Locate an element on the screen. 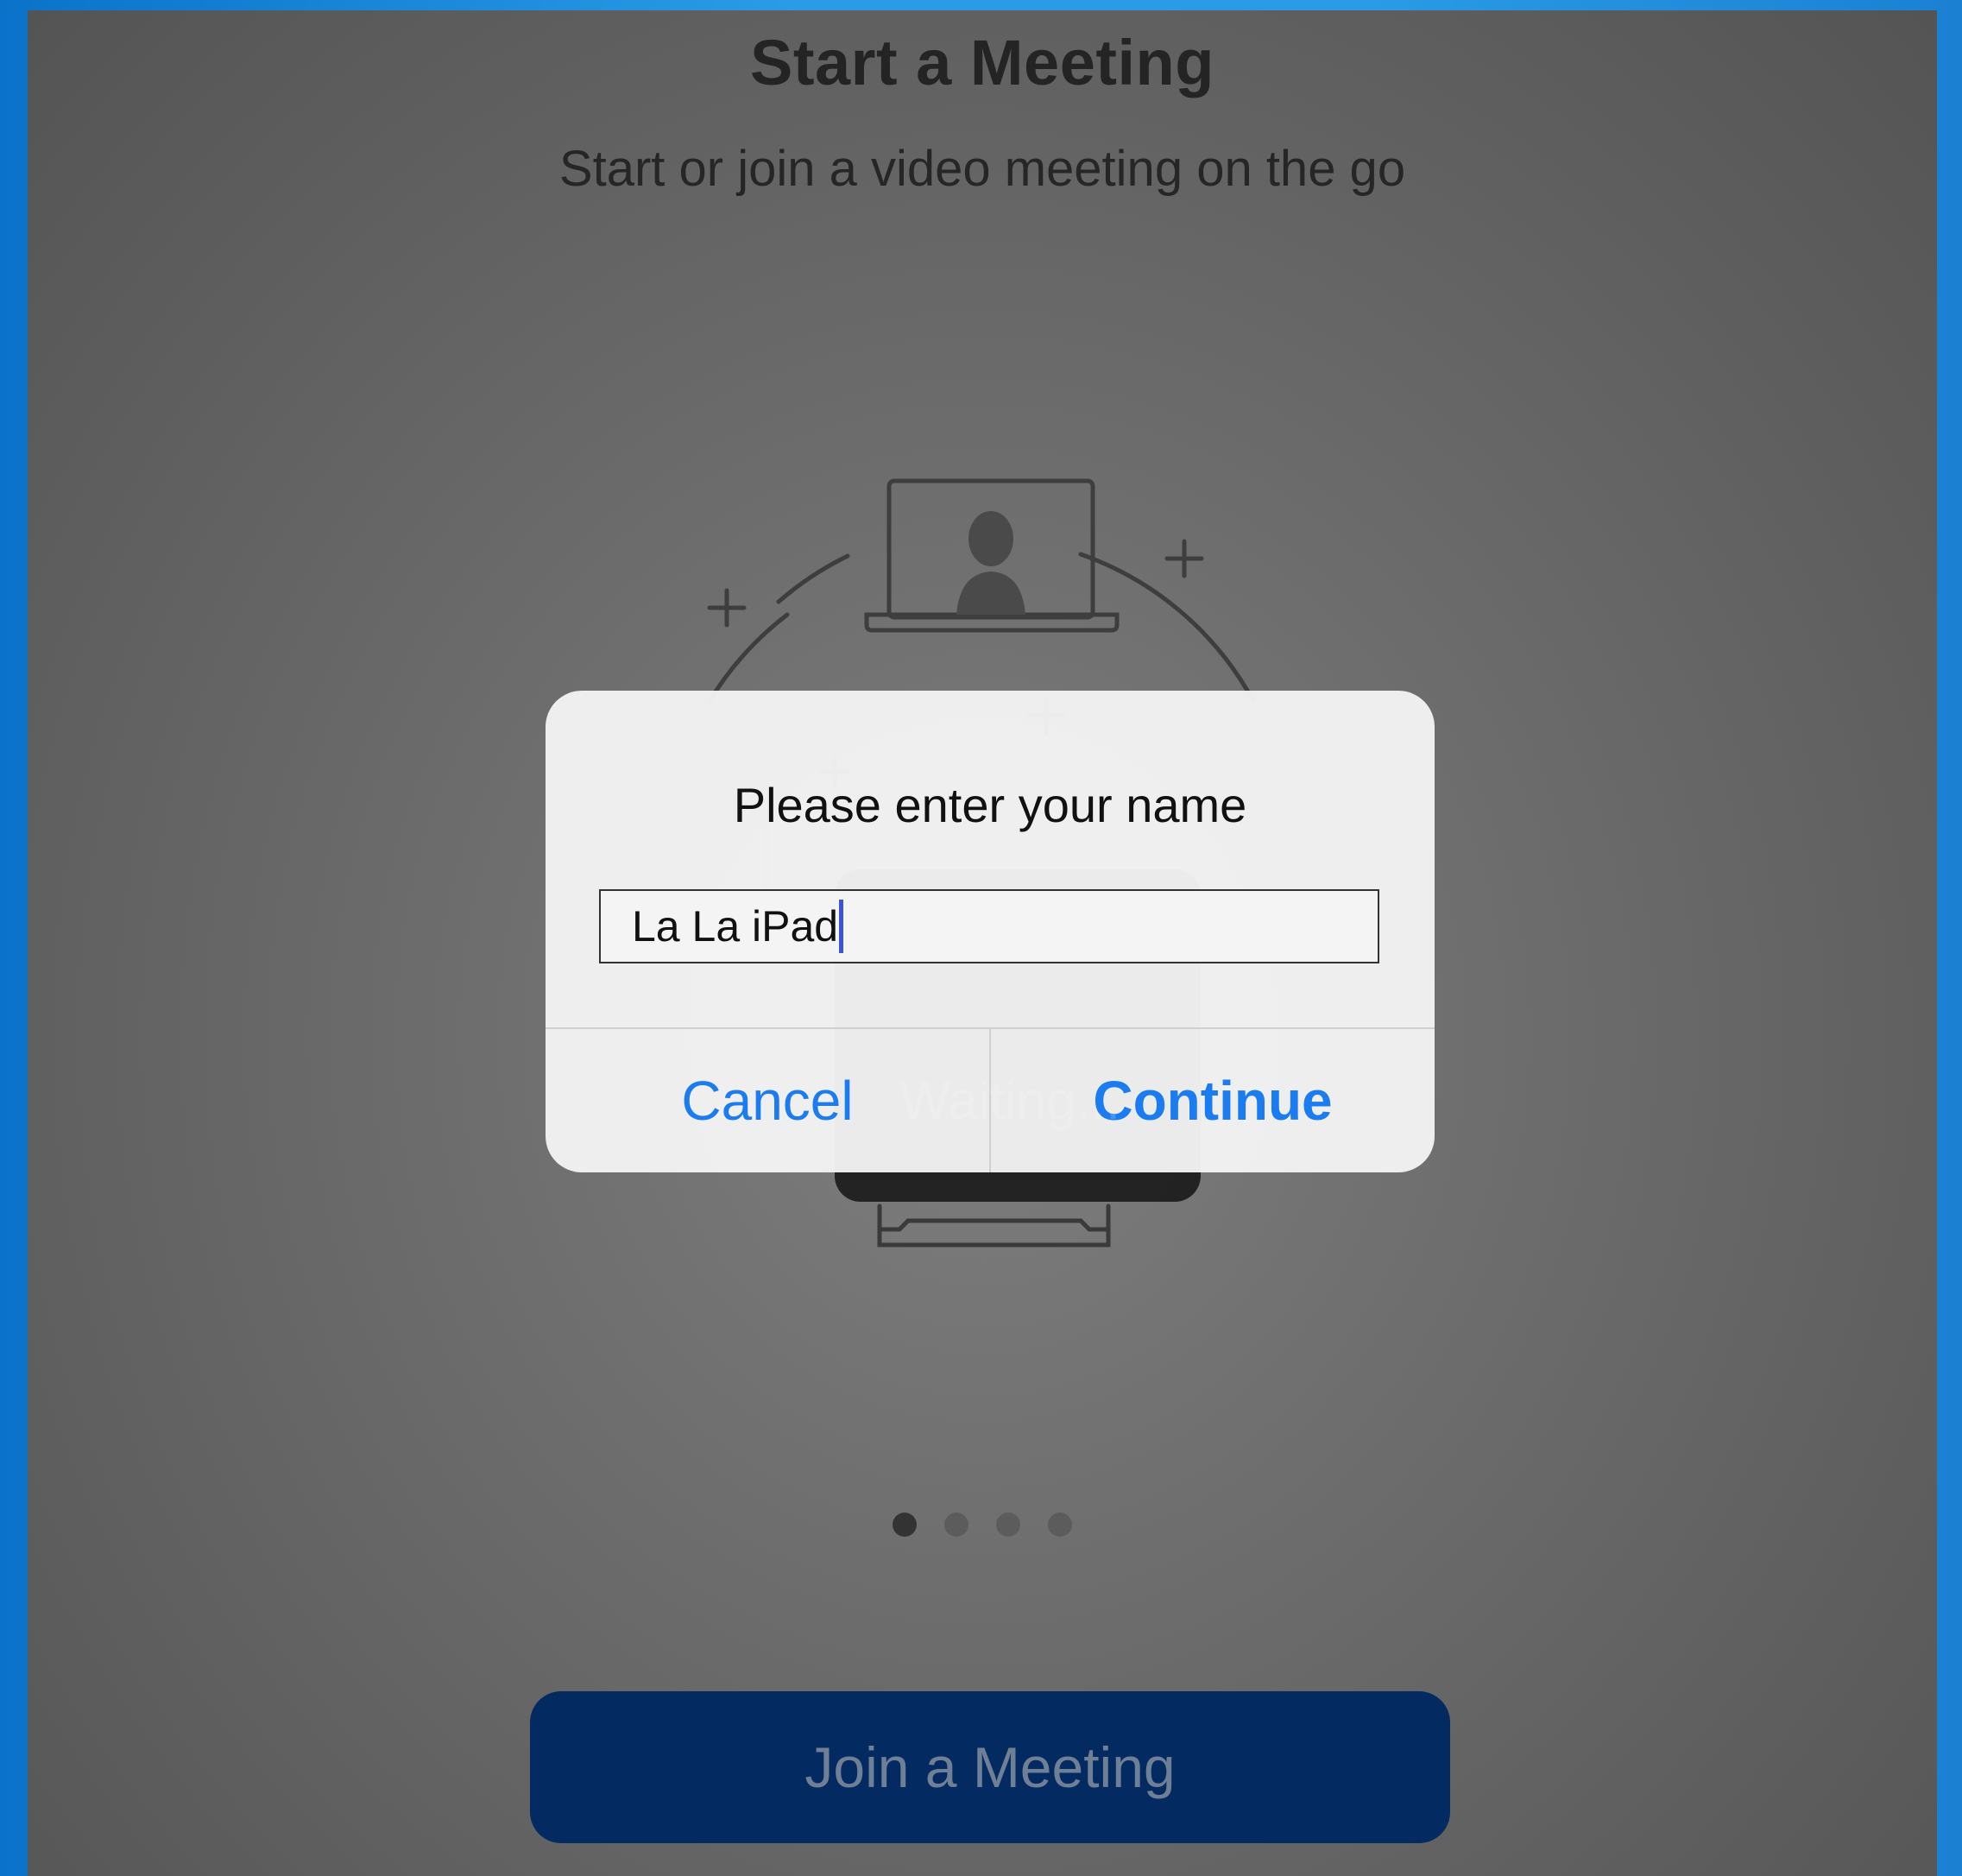 The image size is (1962, 1876). orbit-arc-left is located at coordinates (748, 658).